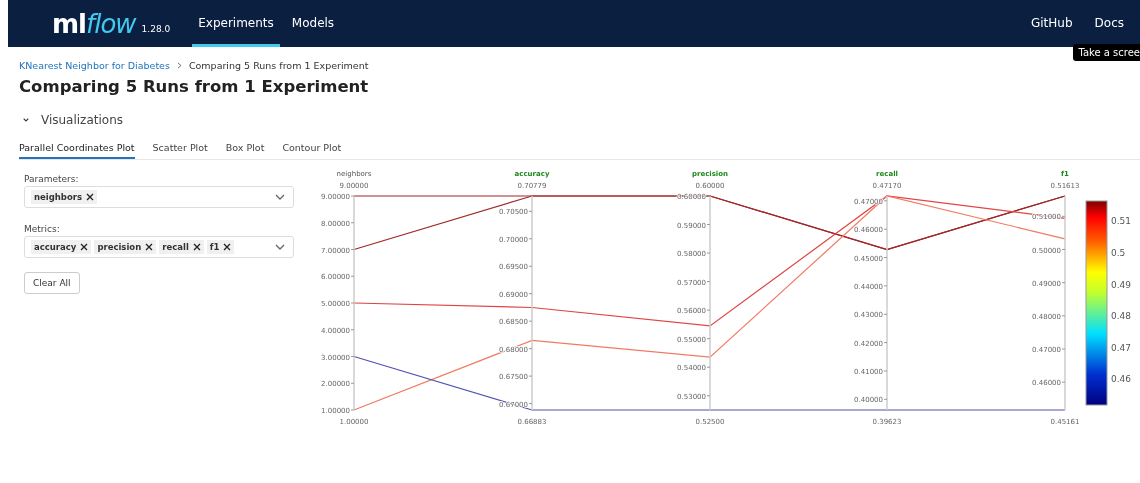 This screenshot has width=1140, height=483. What do you see at coordinates (194, 86) in the screenshot?
I see `page-title: Comparing 5 Runs from 1 Experiment` at bounding box center [194, 86].